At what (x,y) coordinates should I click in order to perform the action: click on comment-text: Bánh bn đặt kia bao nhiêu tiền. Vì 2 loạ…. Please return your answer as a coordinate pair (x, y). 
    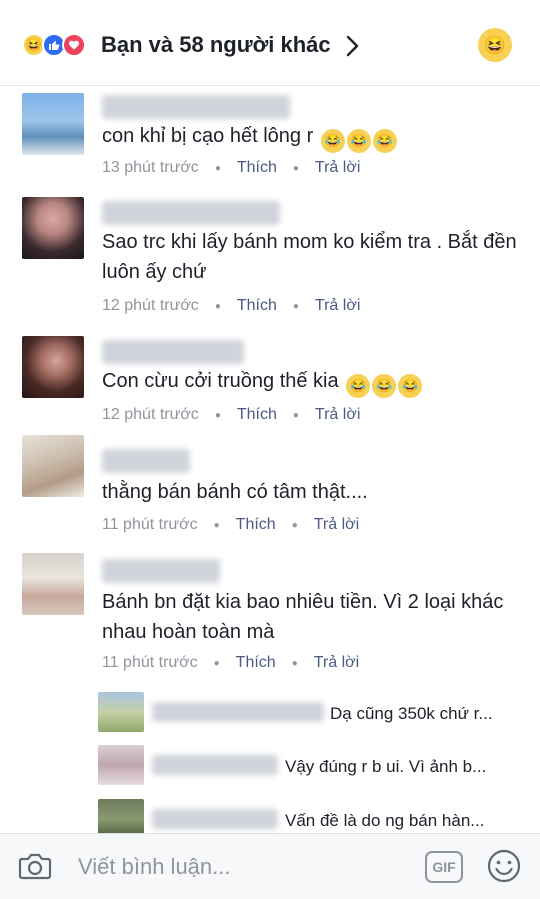
    Looking at the image, I should click on (303, 617).